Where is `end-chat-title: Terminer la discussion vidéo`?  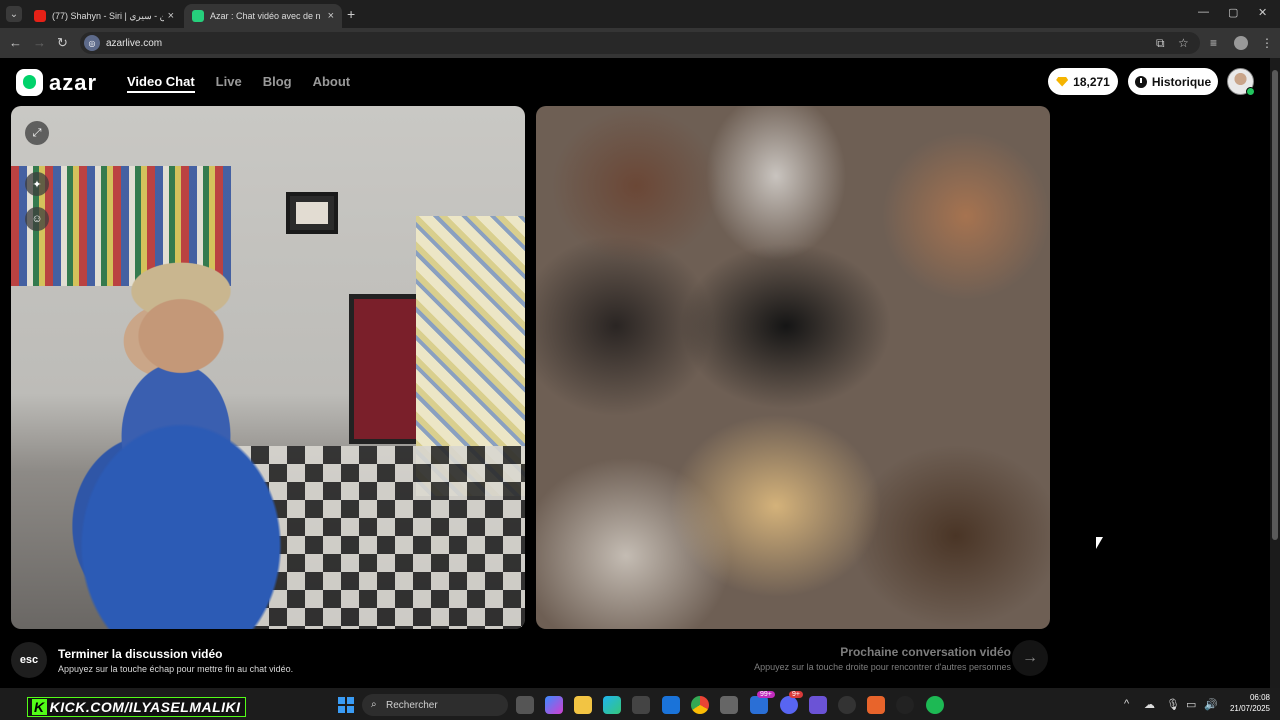
end-chat-title: Terminer la discussion vidéo is located at coordinates (140, 653).